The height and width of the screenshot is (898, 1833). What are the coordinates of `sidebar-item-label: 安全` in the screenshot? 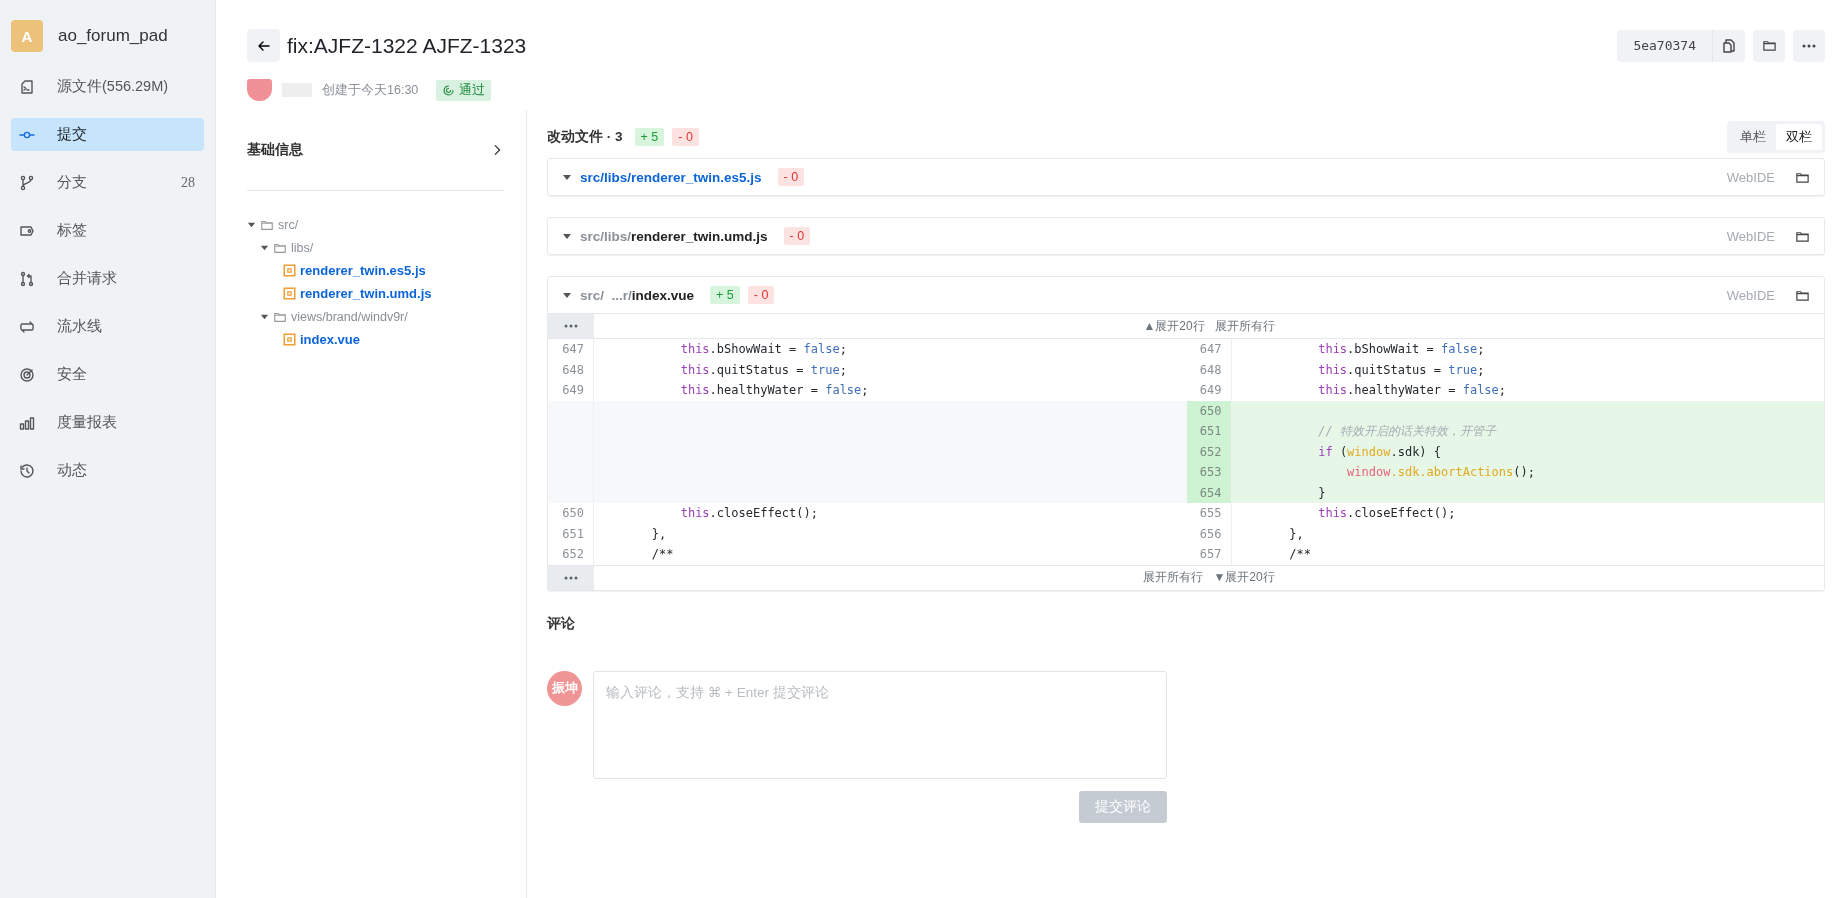 It's located at (72, 374).